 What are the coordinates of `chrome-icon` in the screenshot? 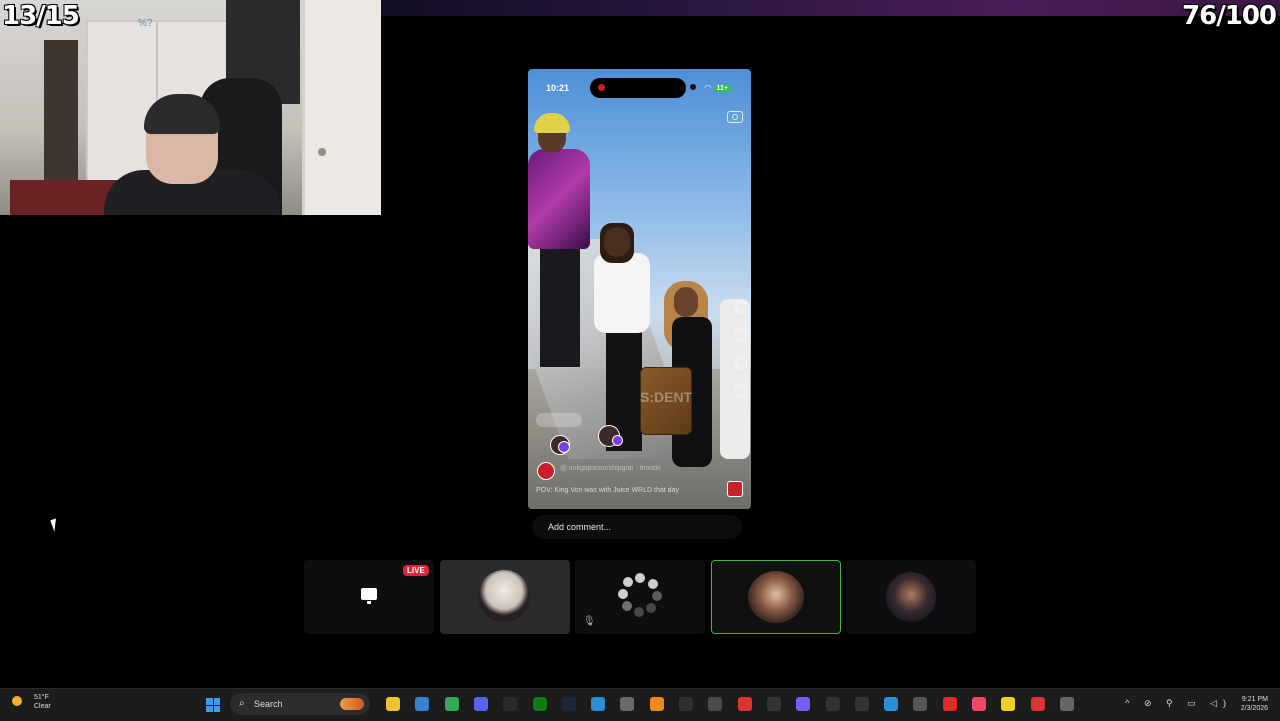 It's located at (452, 704).